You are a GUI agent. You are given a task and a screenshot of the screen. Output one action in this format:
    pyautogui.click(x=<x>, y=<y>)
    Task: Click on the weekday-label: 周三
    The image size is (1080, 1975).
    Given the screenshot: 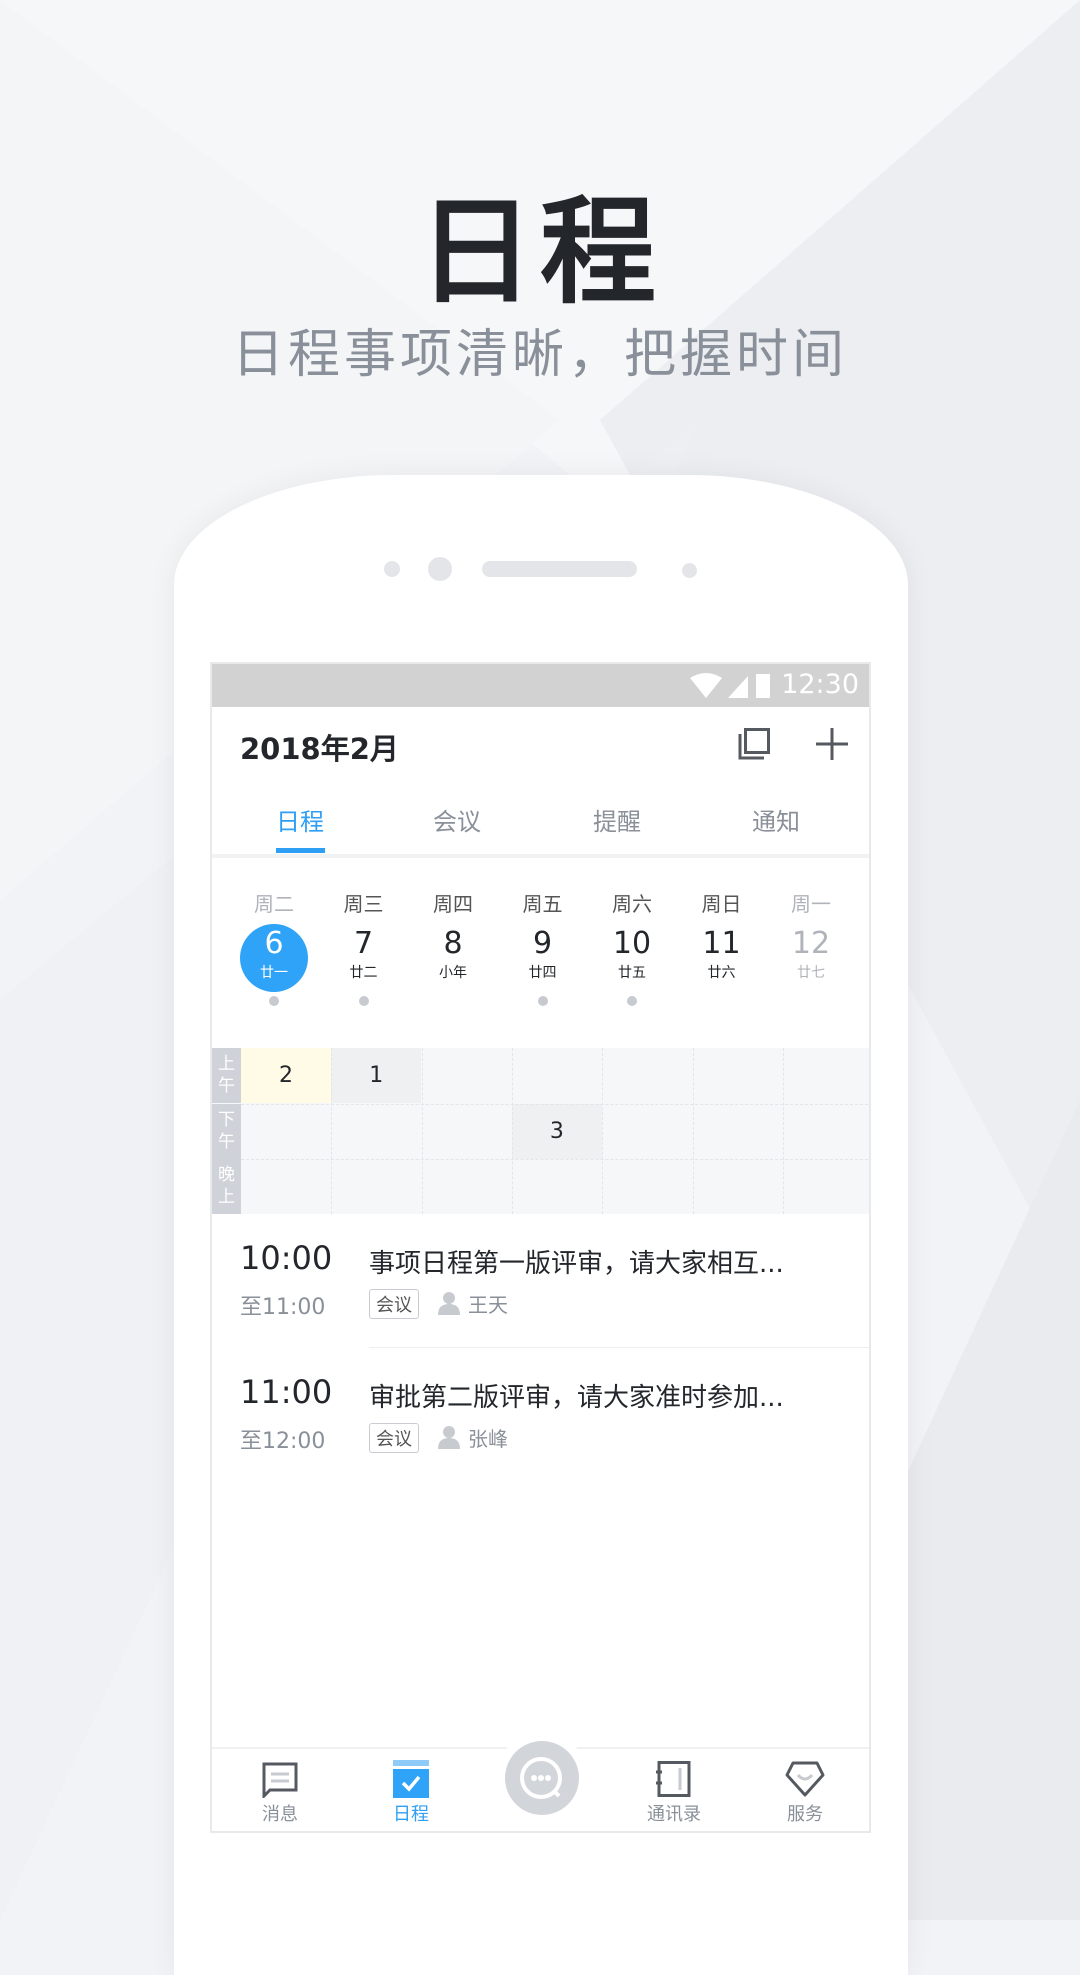 What is the action you would take?
    pyautogui.click(x=363, y=904)
    